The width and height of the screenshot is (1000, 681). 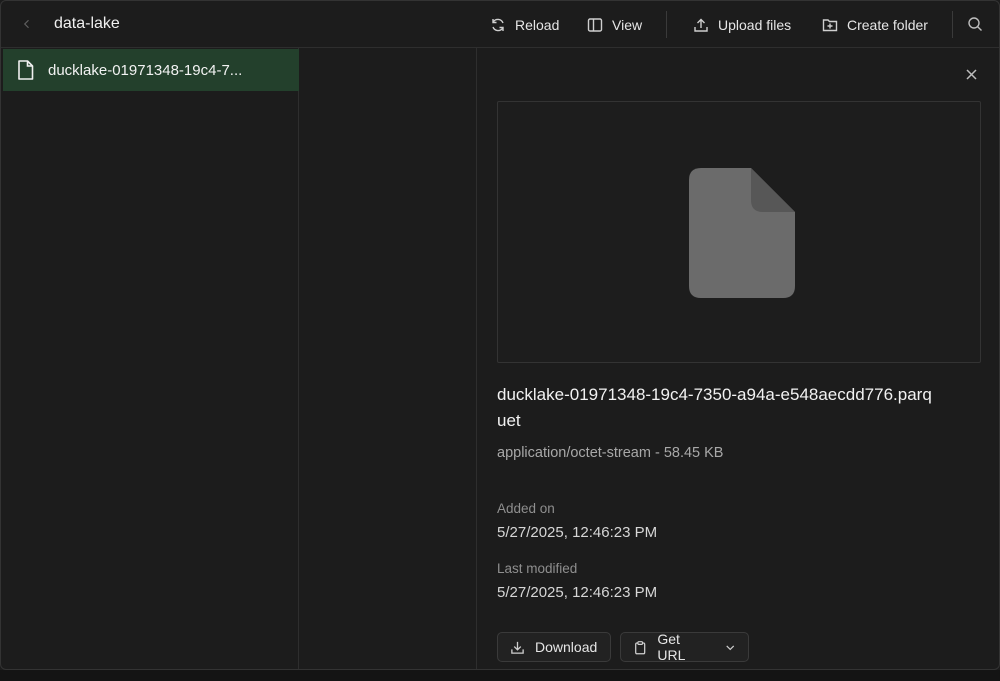 I want to click on back-button, so click(x=27, y=24).